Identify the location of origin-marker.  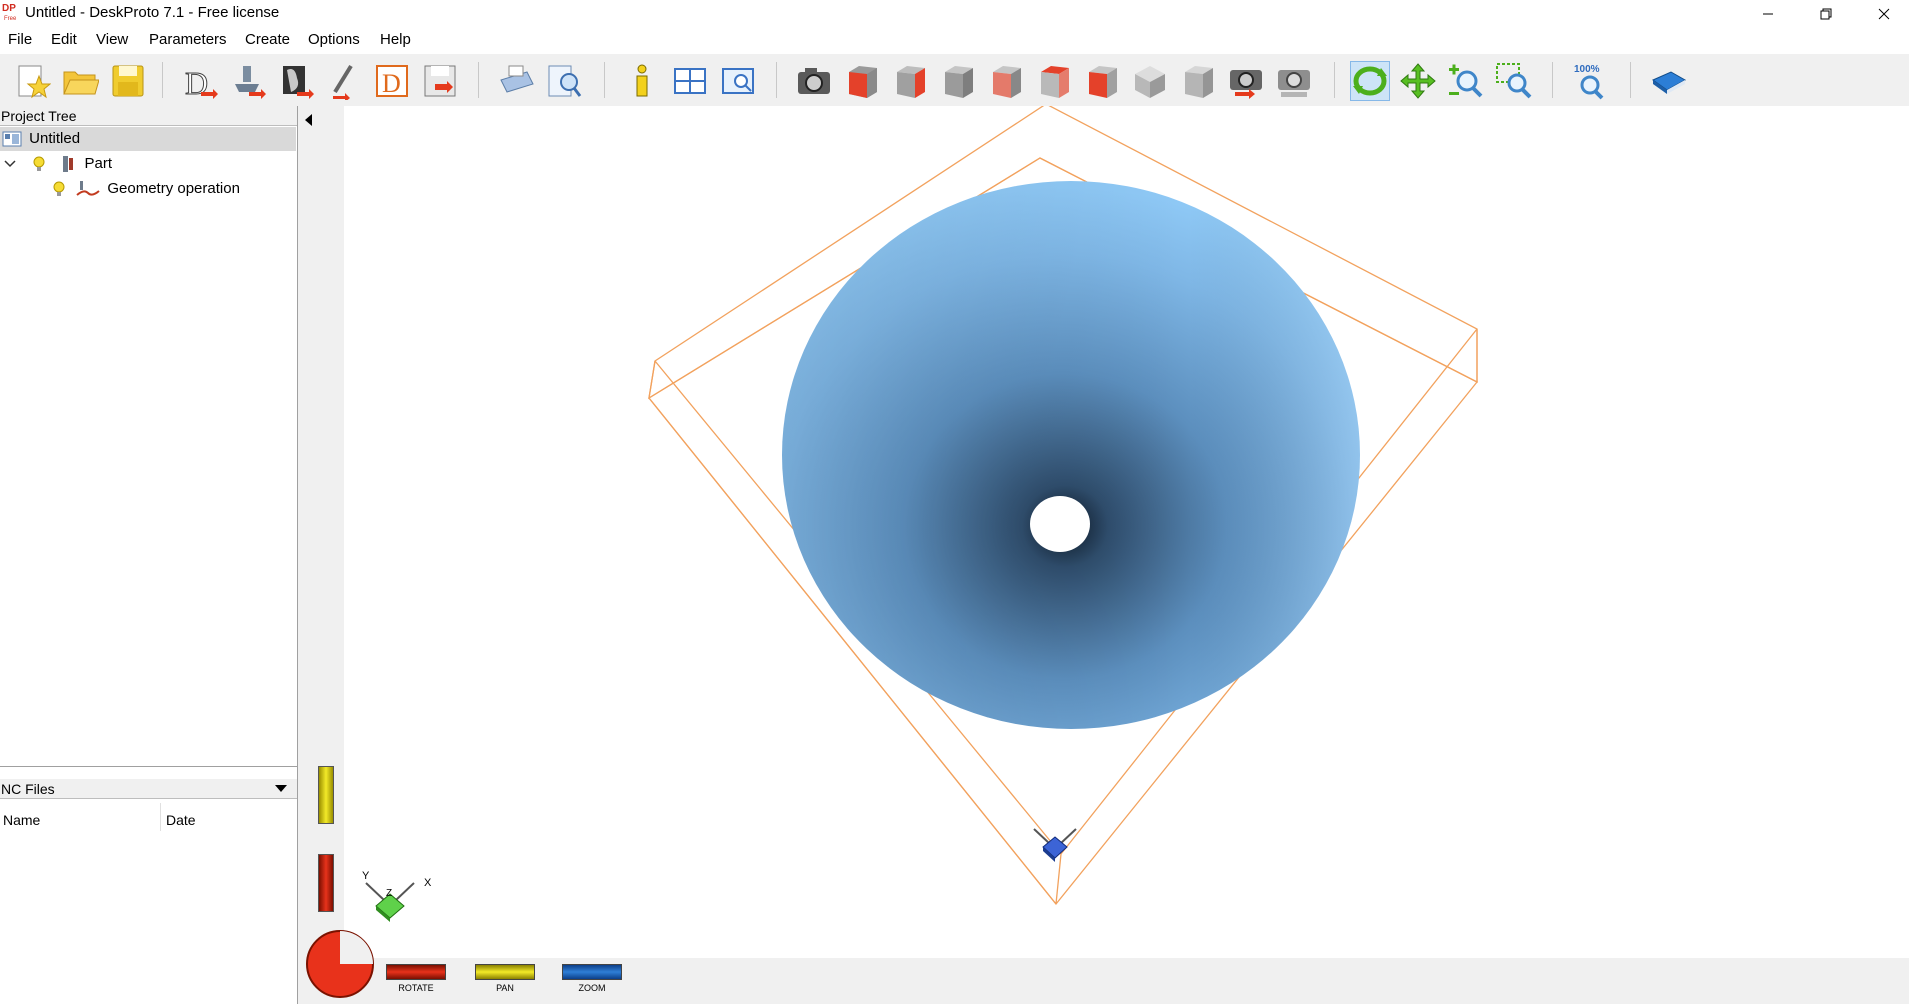
(1055, 845).